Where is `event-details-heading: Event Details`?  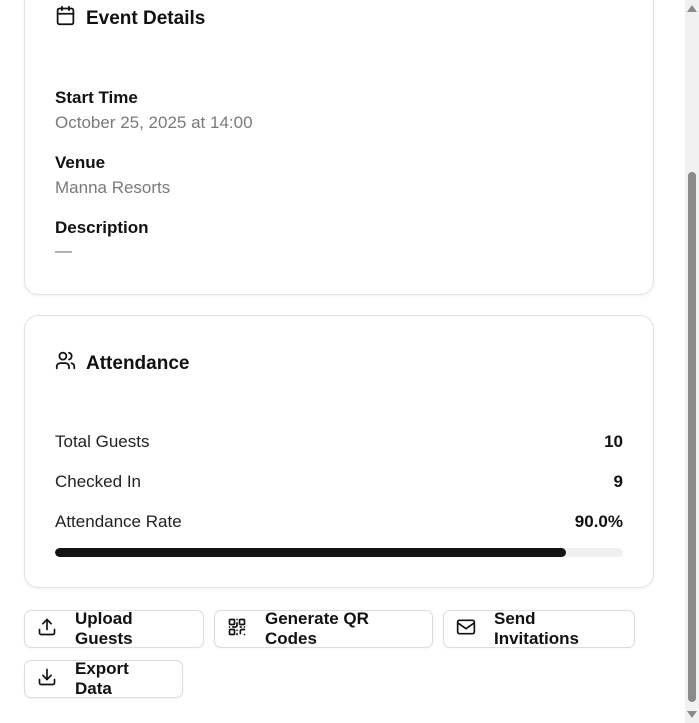
event-details-heading: Event Details is located at coordinates (130, 18).